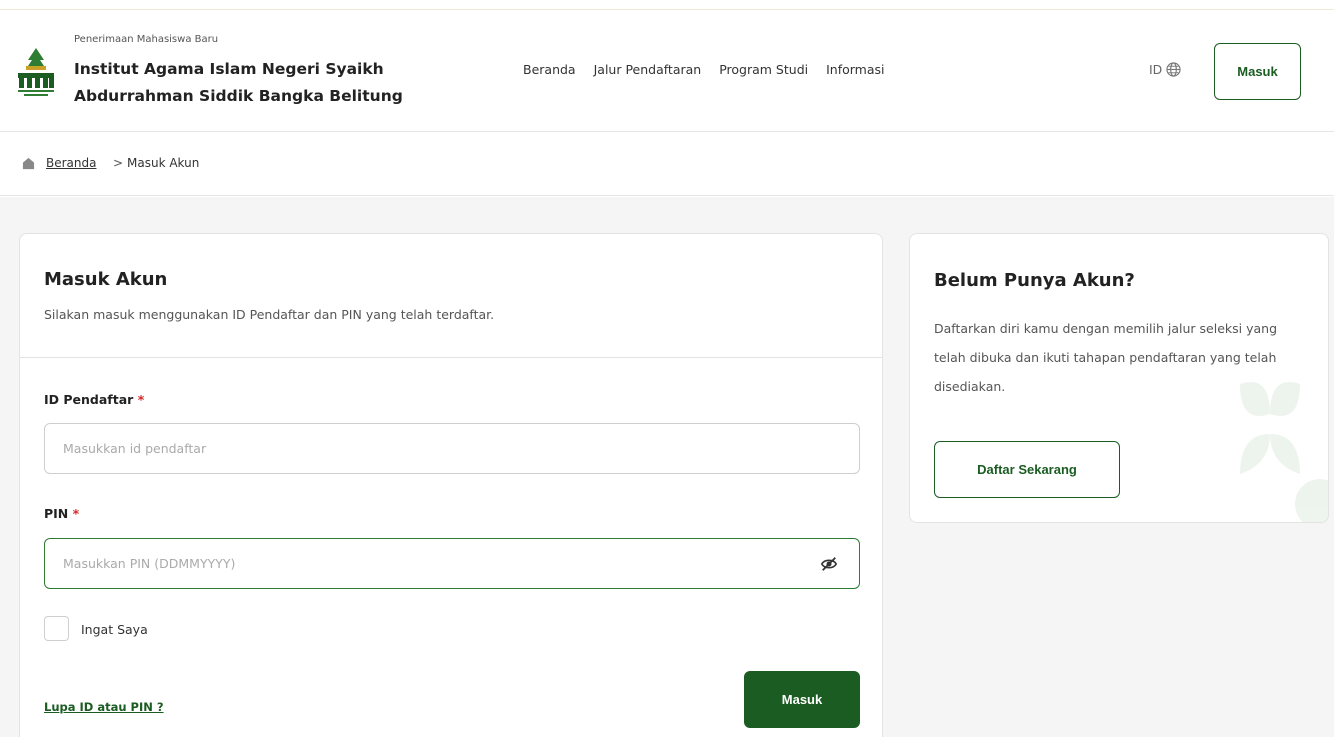 This screenshot has width=1334, height=737. What do you see at coordinates (1257, 71) in the screenshot?
I see `header-login-button: Masuk` at bounding box center [1257, 71].